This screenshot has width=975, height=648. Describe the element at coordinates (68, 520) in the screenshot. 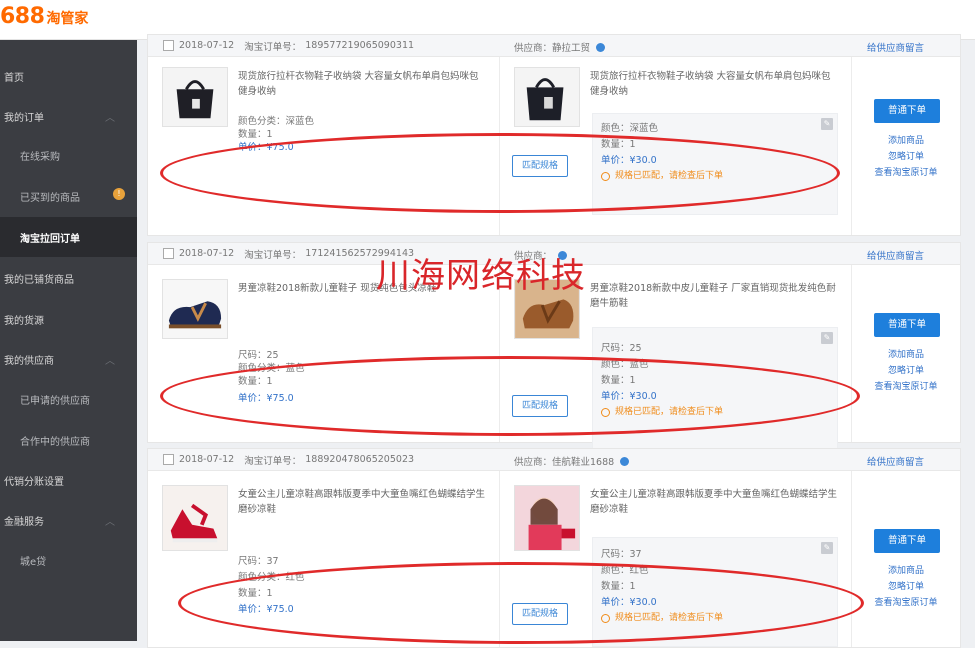

I see `sidebar-item-finance: 金融服务 ︿` at that location.